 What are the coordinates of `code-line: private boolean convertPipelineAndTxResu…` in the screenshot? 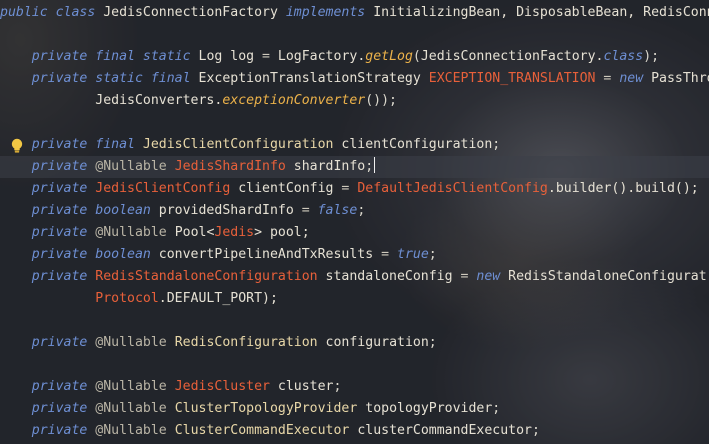 It's located at (218, 255).